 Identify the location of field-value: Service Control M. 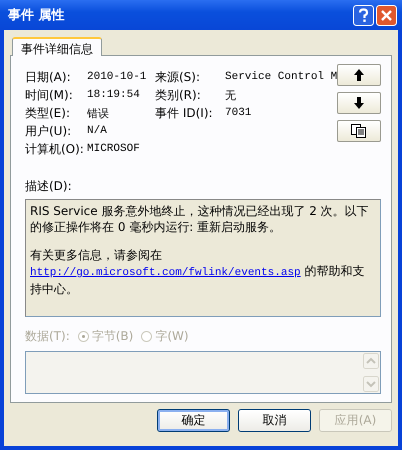
(281, 77).